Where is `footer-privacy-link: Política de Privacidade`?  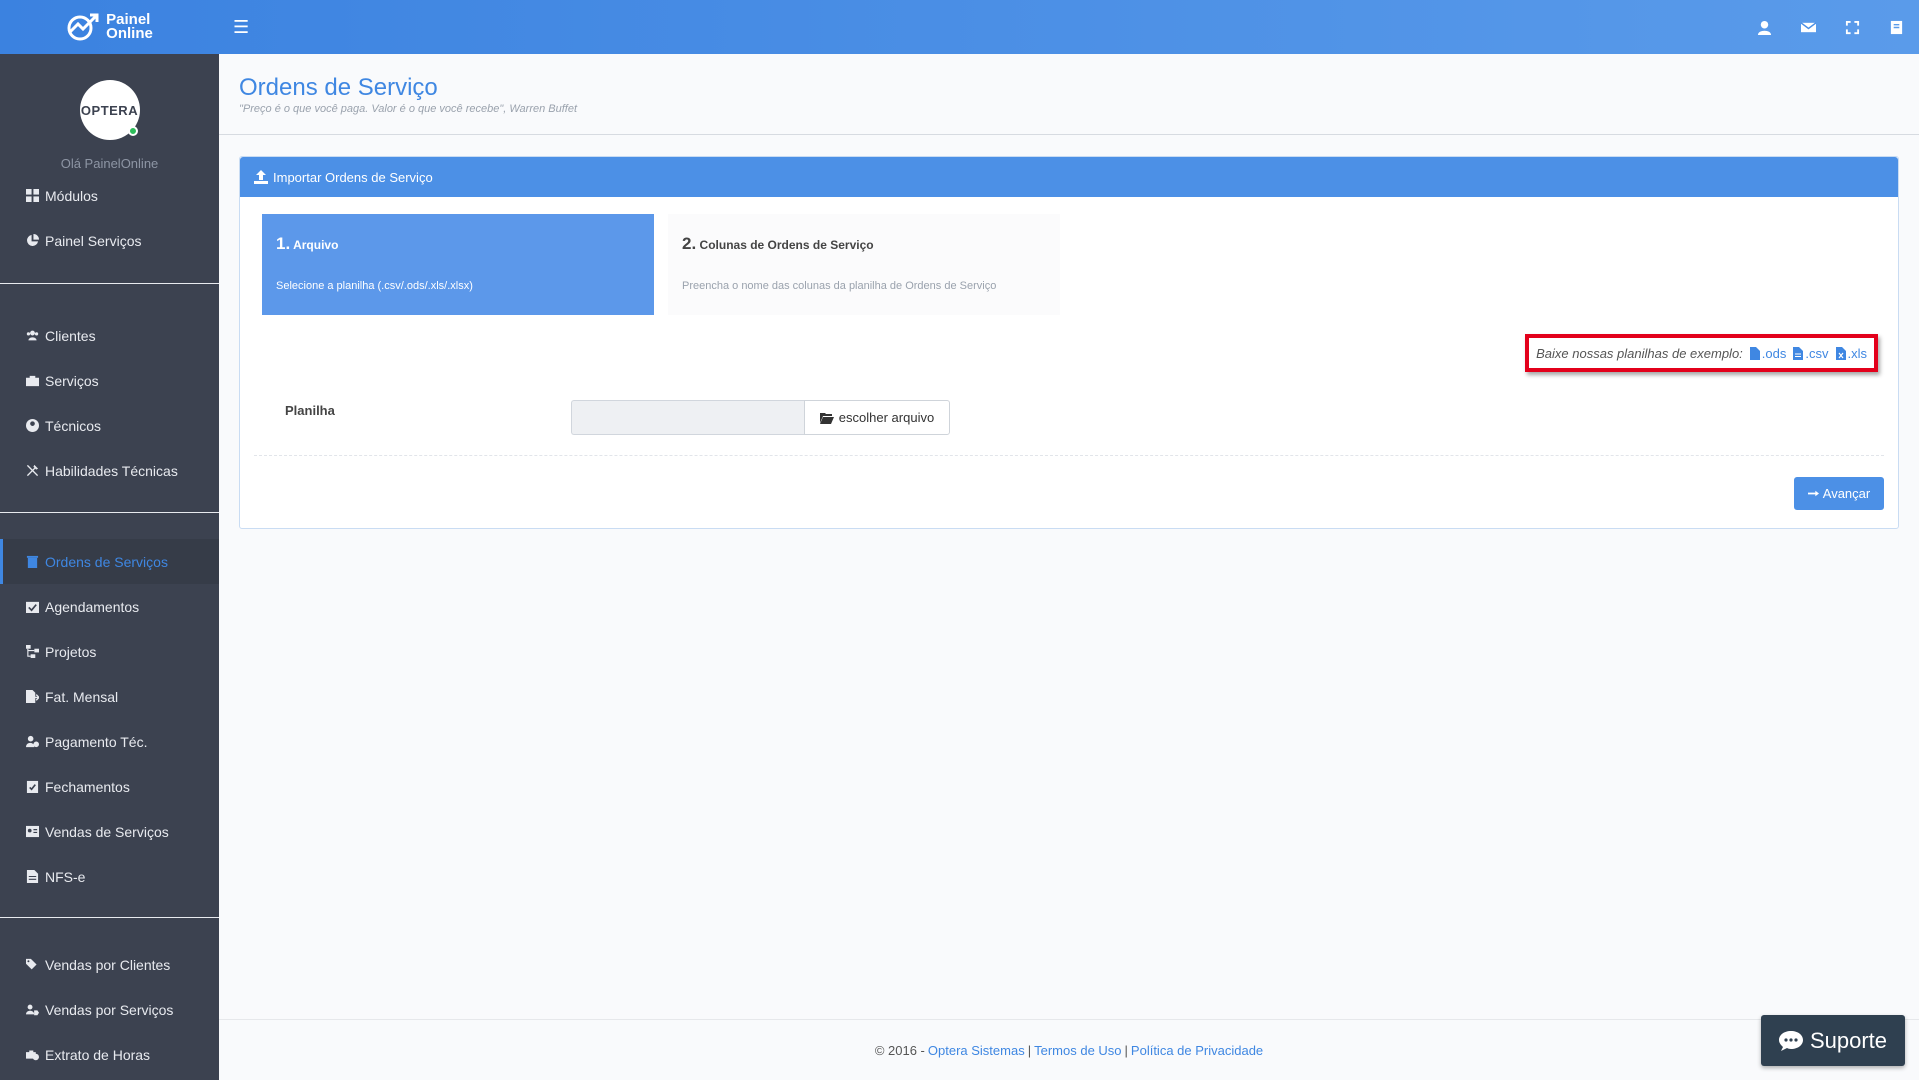
footer-privacy-link: Política de Privacidade is located at coordinates (1197, 1050).